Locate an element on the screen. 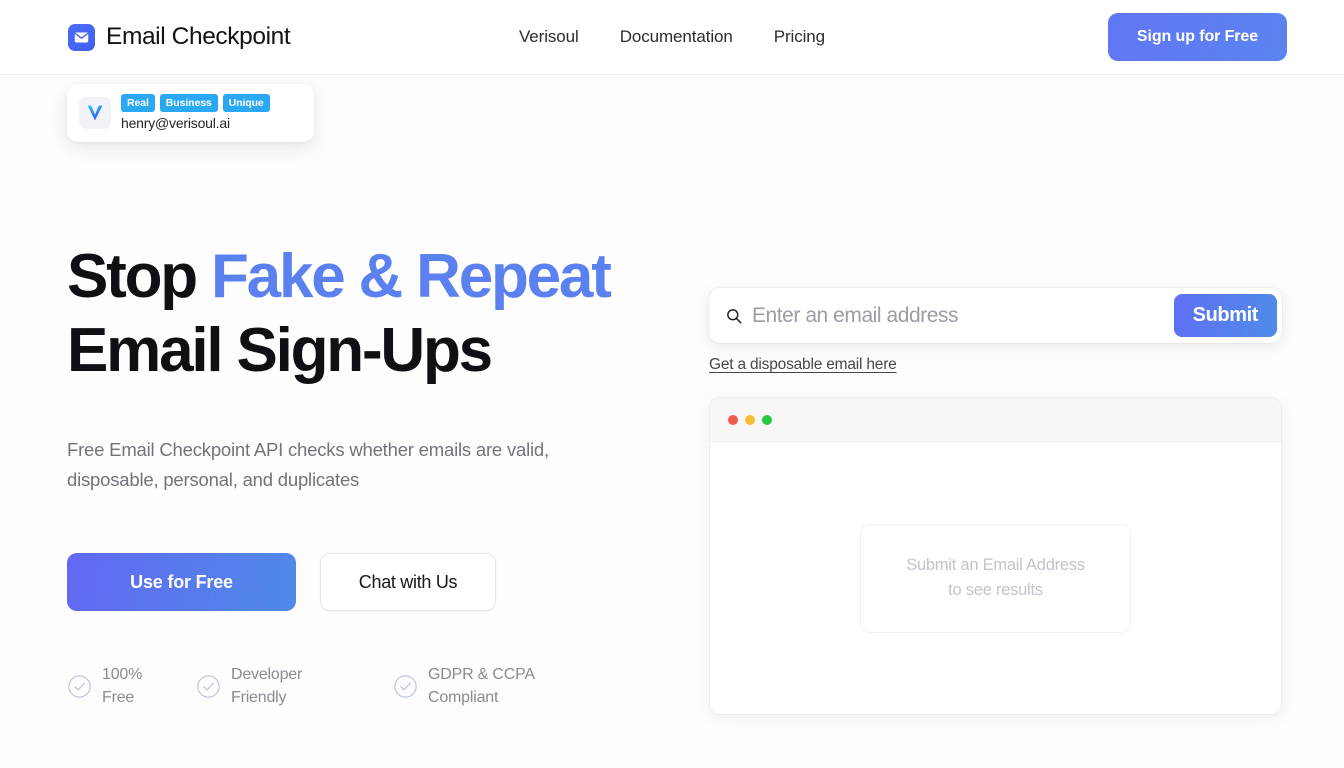 The image size is (1344, 768). feature-label: GDPR & CCPA Compliant is located at coordinates (481, 686).